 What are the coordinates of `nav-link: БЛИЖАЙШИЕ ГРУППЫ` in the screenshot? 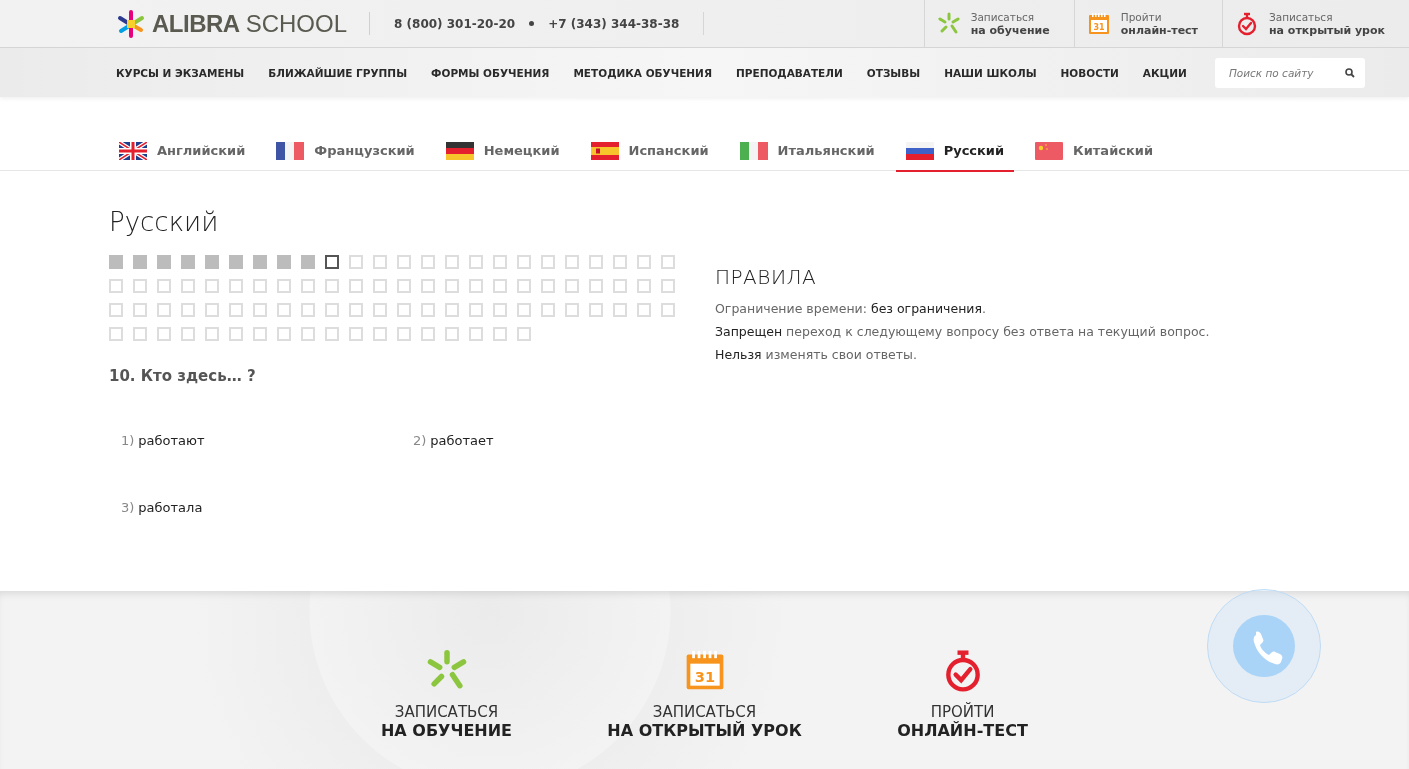 It's located at (338, 72).